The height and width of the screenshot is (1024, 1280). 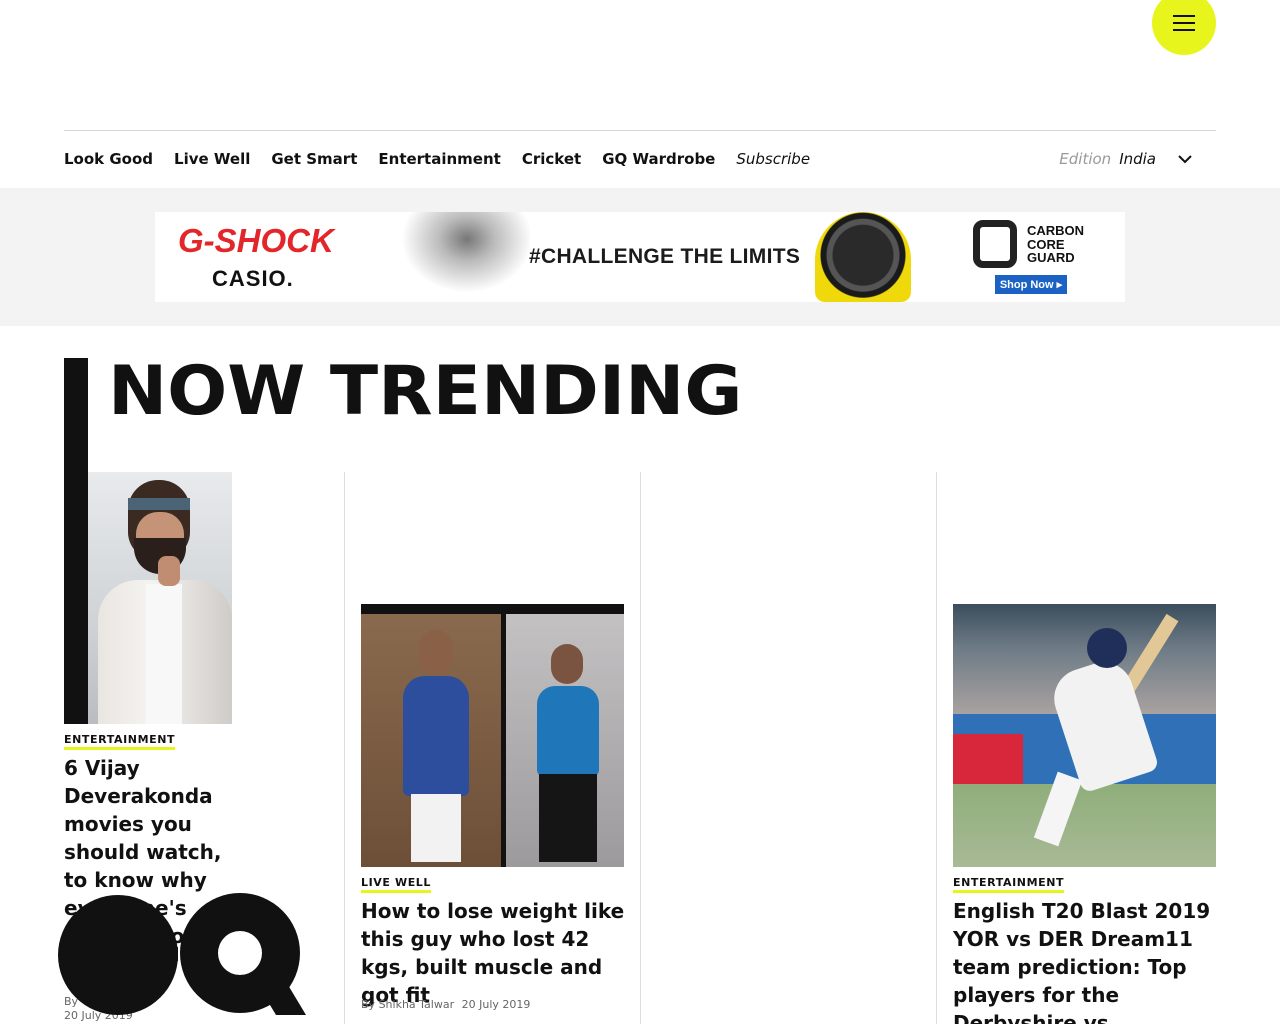 What do you see at coordinates (212, 159) in the screenshot?
I see `nav-item-live-well: Live Well` at bounding box center [212, 159].